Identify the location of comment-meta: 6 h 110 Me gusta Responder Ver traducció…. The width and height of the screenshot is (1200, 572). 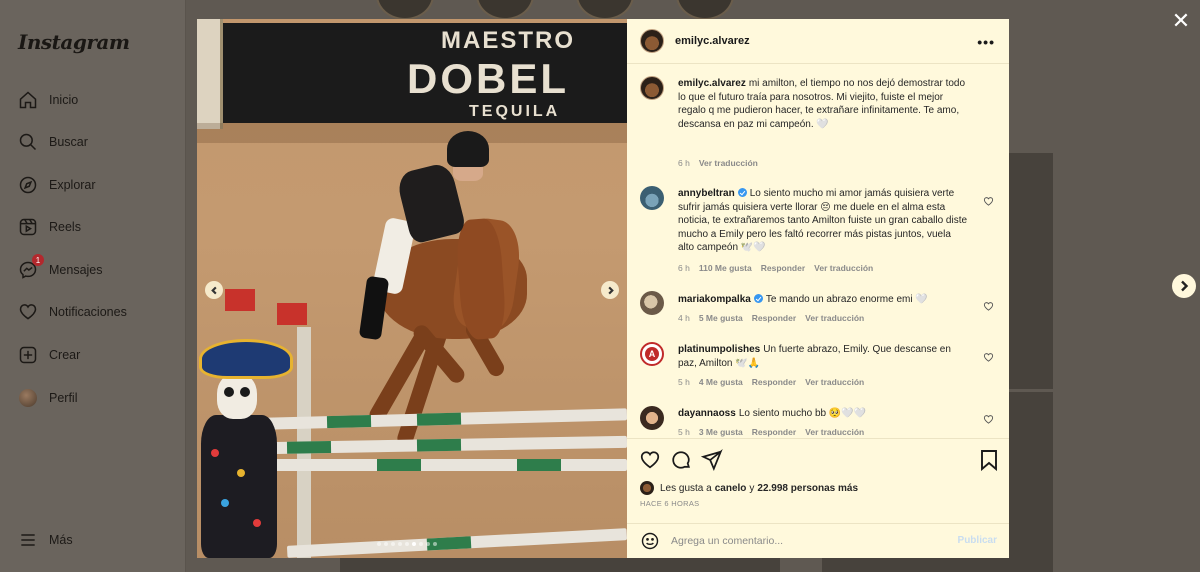
(775, 268).